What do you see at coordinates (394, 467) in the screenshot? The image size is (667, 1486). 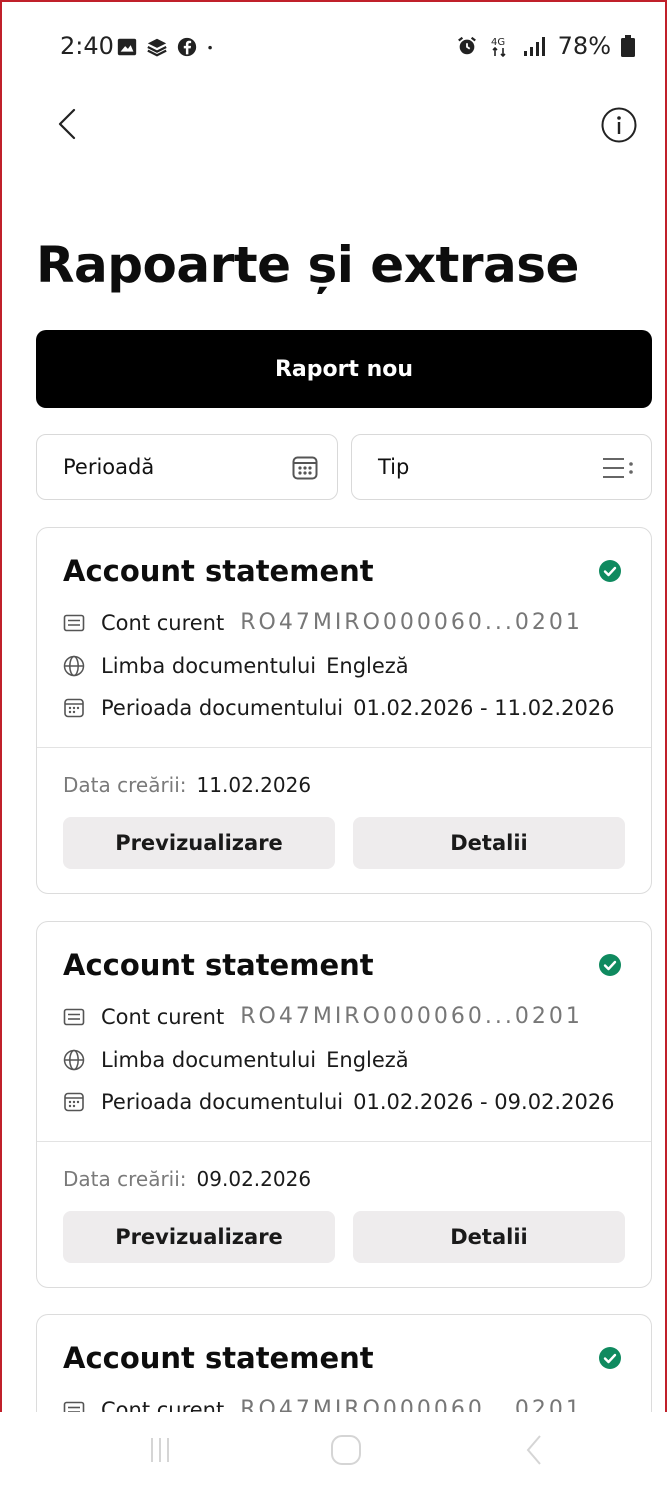 I see `type-filter-label: Tip` at bounding box center [394, 467].